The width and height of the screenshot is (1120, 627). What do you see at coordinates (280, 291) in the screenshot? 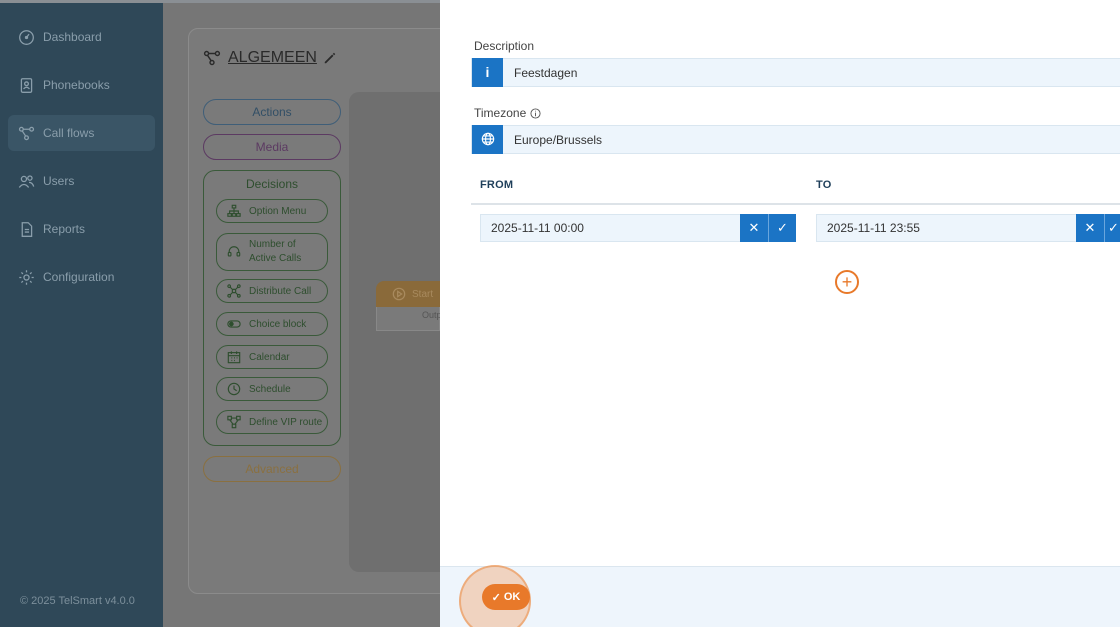
I see `decision-label: Distribute Call` at bounding box center [280, 291].